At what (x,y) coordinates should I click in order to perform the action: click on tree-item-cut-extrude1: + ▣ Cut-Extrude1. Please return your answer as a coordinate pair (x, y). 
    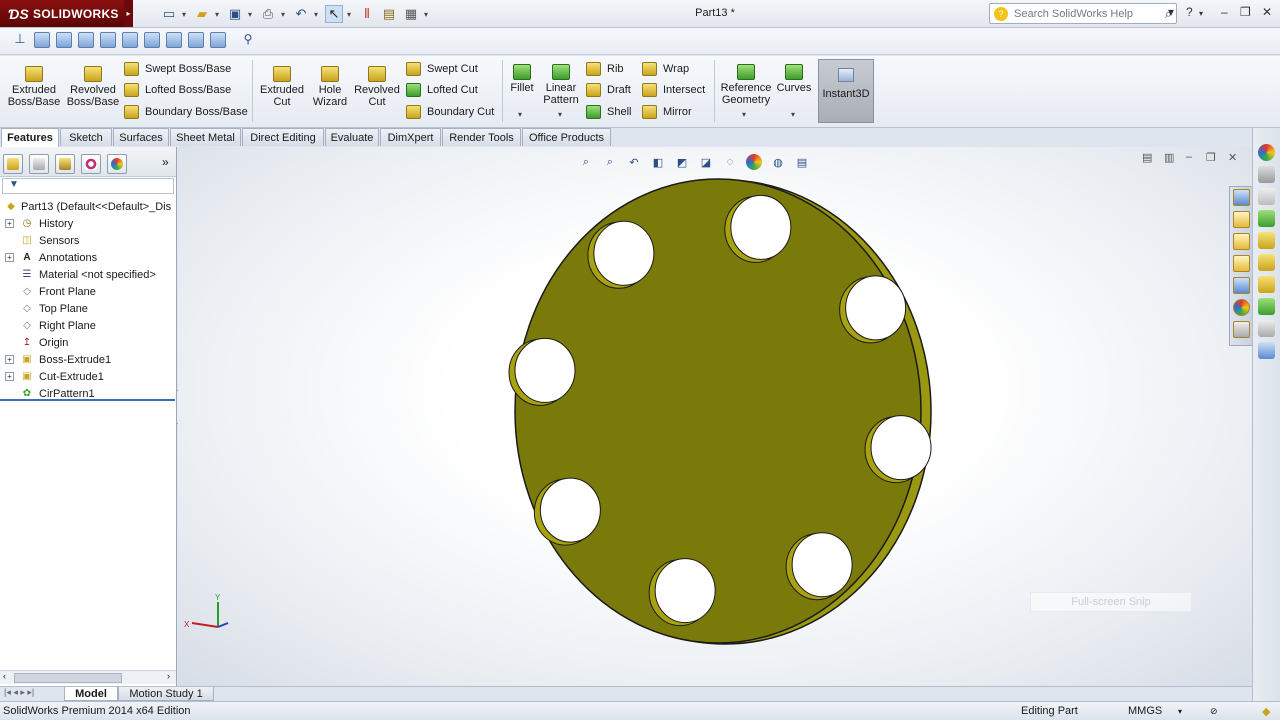
    Looking at the image, I should click on (88, 376).